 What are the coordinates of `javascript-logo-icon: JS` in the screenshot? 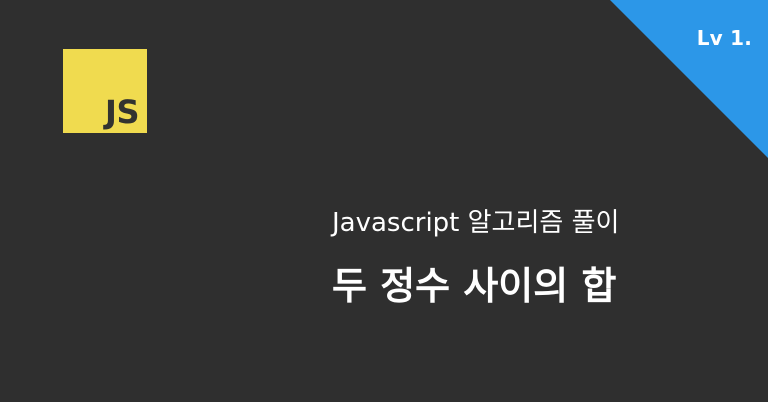 It's located at (105, 91).